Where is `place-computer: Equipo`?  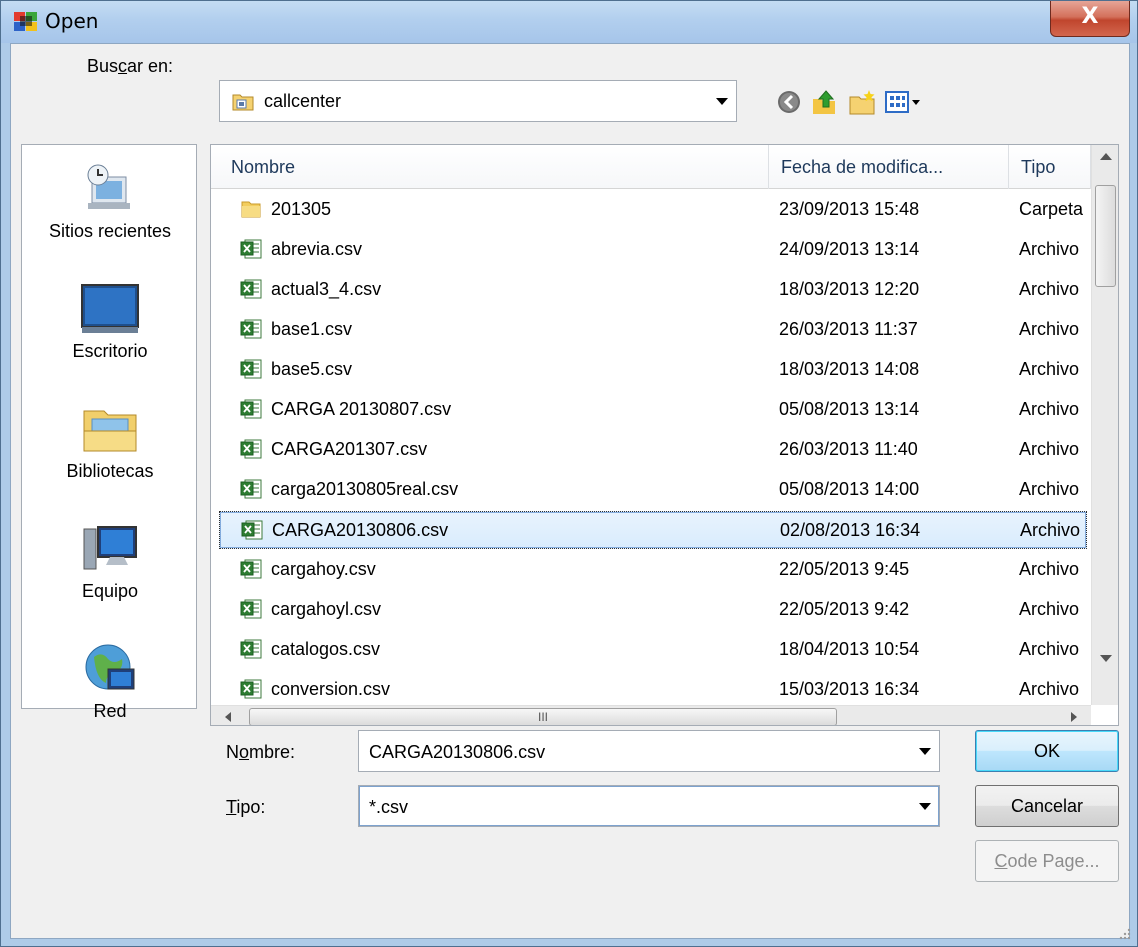 place-computer: Equipo is located at coordinates (110, 561).